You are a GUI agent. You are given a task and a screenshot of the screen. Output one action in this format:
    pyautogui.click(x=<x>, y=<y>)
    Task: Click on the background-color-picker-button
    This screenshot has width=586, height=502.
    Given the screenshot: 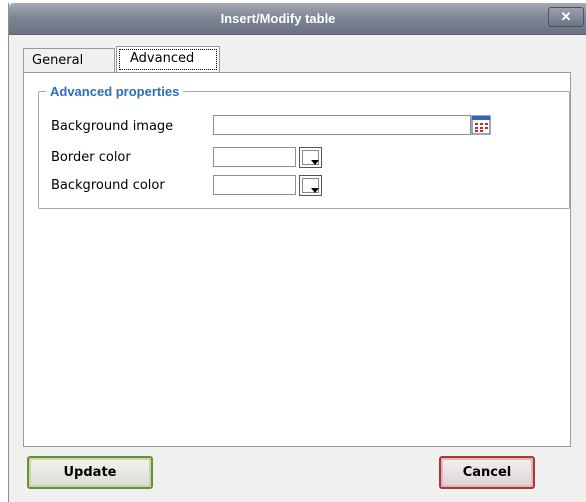 What is the action you would take?
    pyautogui.click(x=310, y=185)
    